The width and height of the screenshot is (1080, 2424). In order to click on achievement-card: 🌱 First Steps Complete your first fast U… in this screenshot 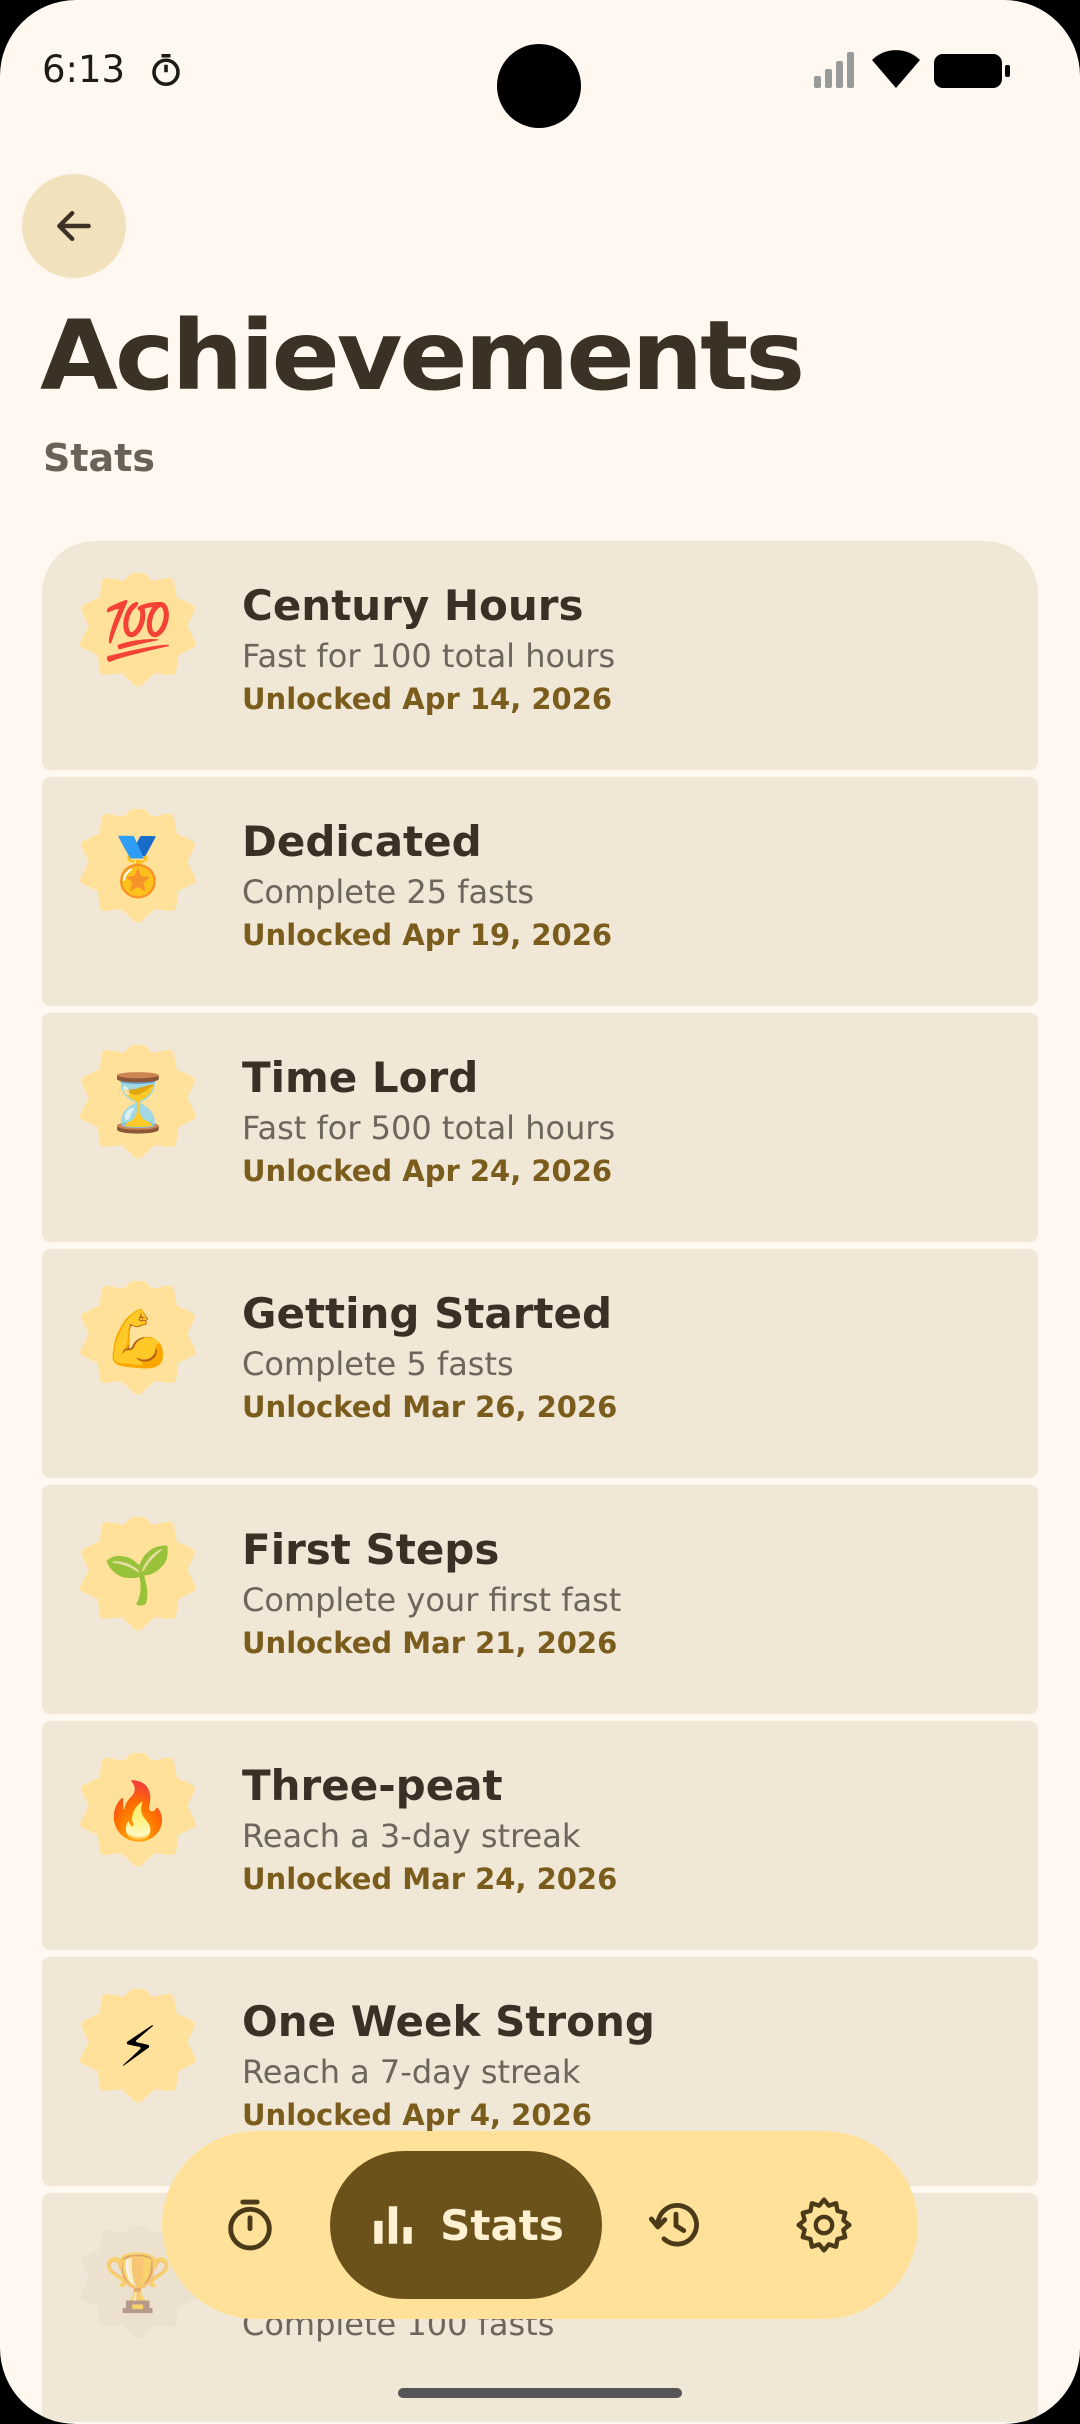, I will do `click(540, 1599)`.